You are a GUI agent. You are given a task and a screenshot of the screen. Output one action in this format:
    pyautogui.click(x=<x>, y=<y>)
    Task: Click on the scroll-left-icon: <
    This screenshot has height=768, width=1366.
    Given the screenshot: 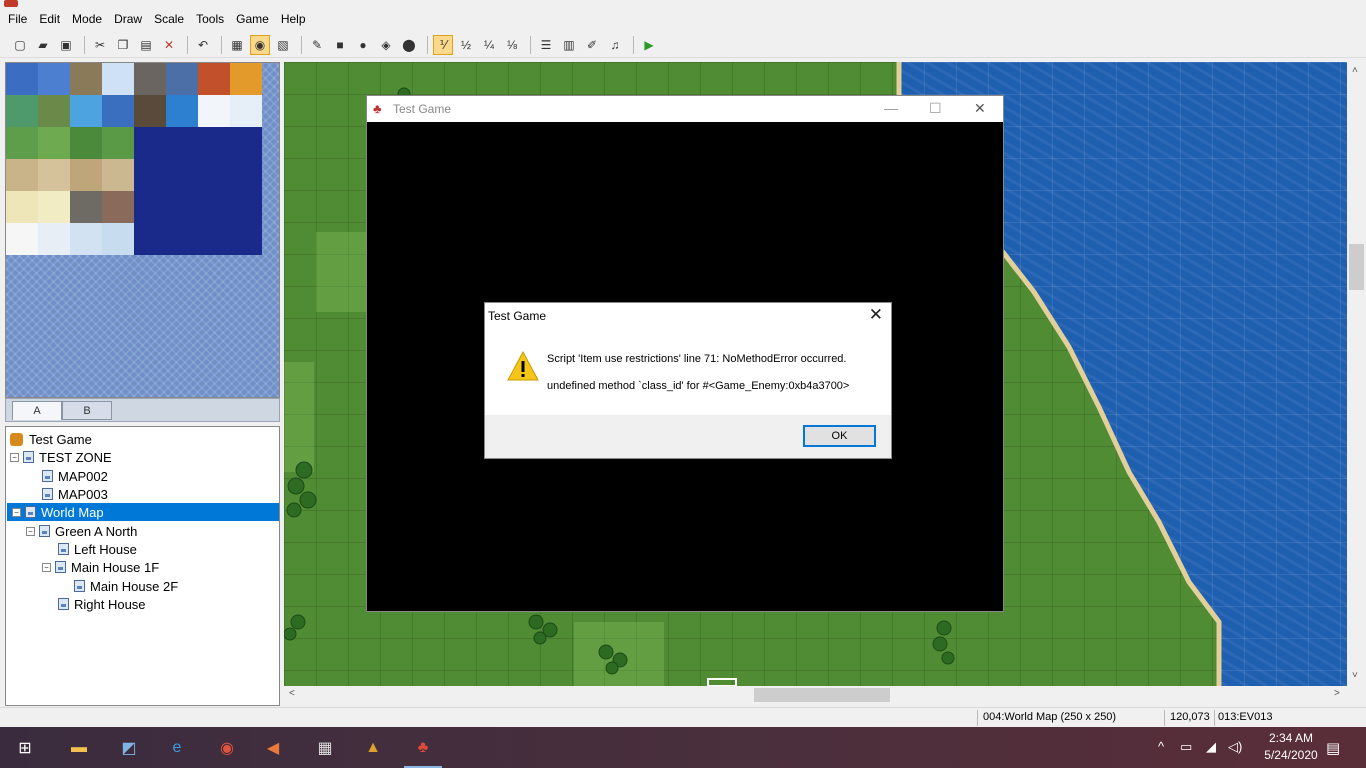 What is the action you would take?
    pyautogui.click(x=292, y=693)
    